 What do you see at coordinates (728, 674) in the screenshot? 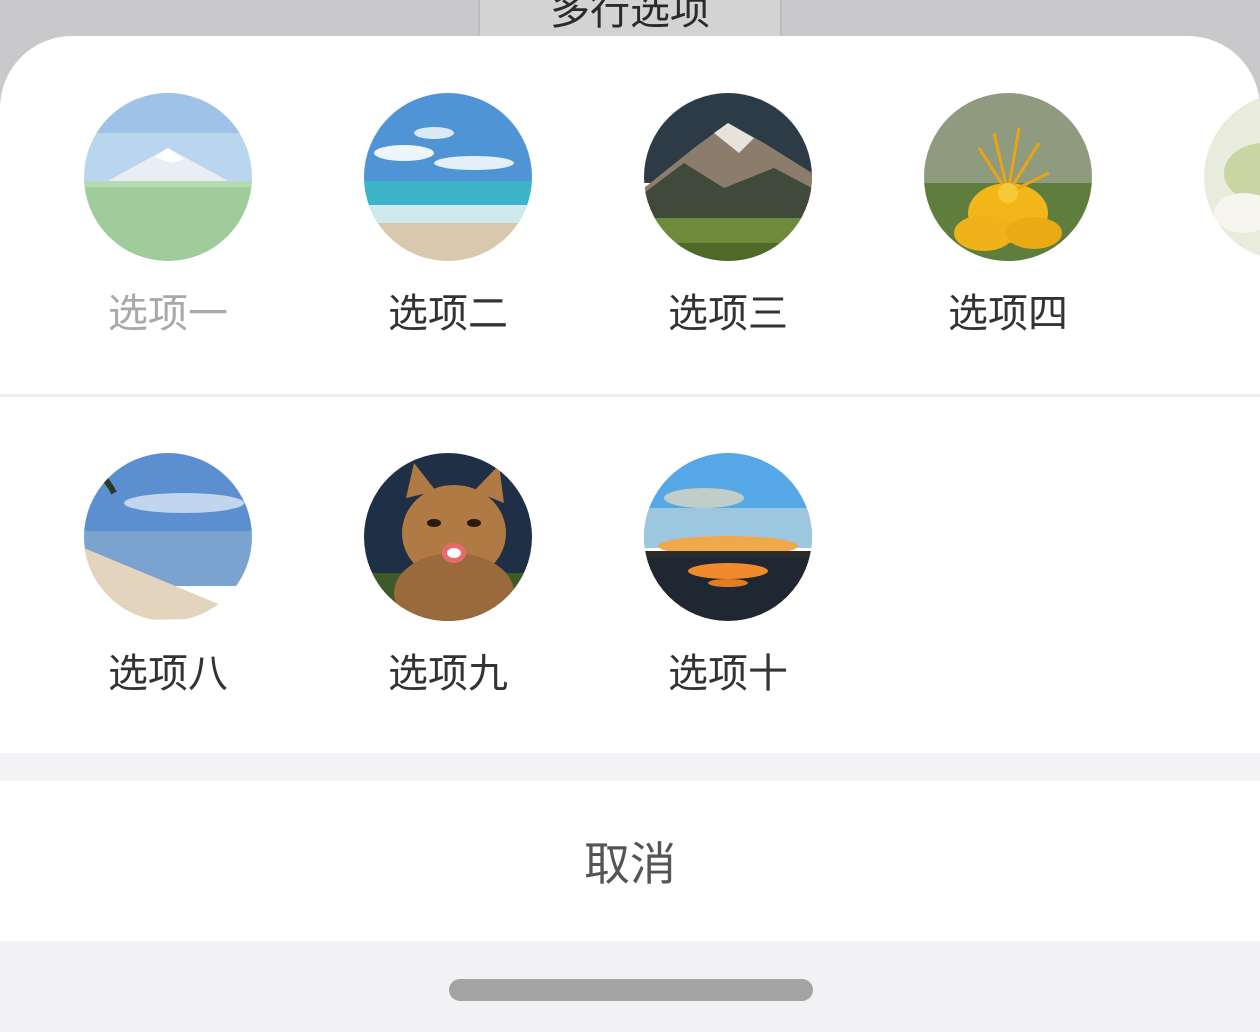
I see `option-10-label: 选项十` at bounding box center [728, 674].